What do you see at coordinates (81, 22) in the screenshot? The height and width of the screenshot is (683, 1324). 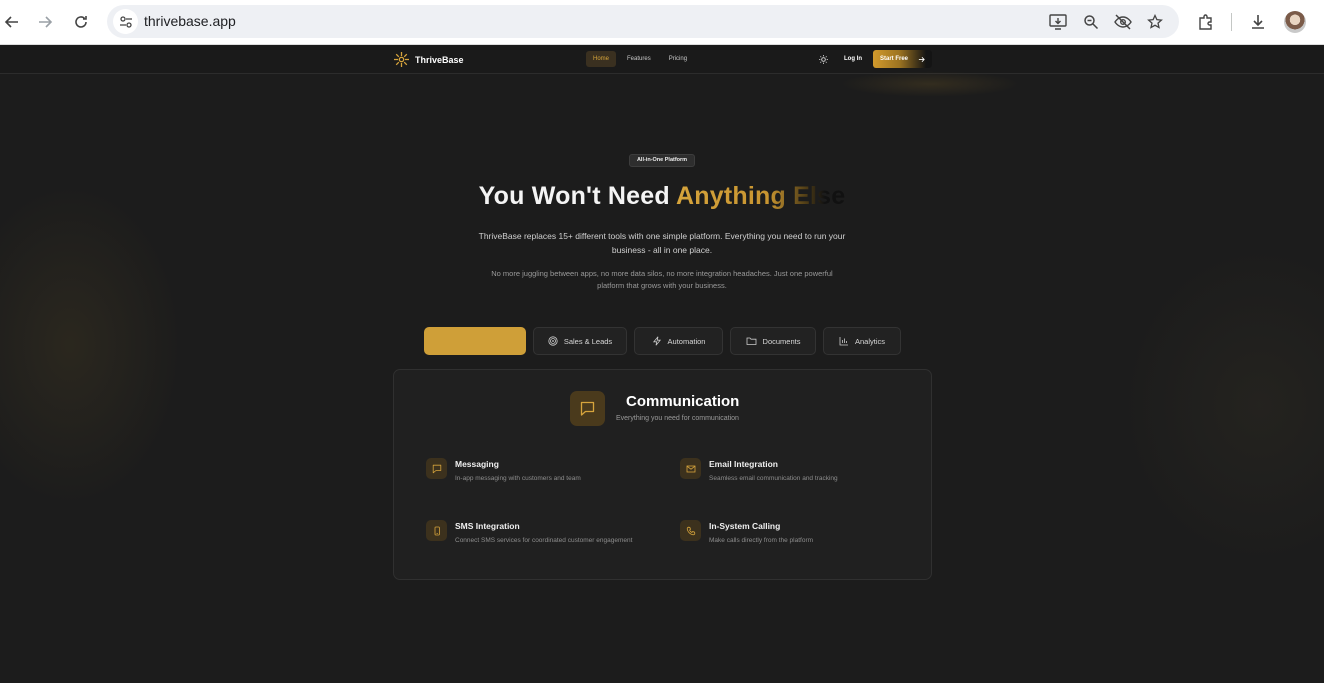 I see `reload-icon` at bounding box center [81, 22].